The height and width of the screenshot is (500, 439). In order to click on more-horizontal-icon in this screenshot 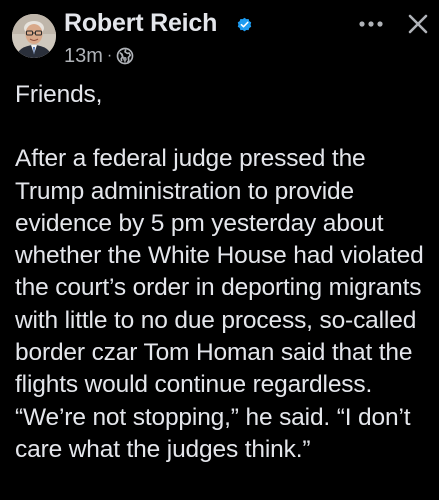, I will do `click(371, 24)`.